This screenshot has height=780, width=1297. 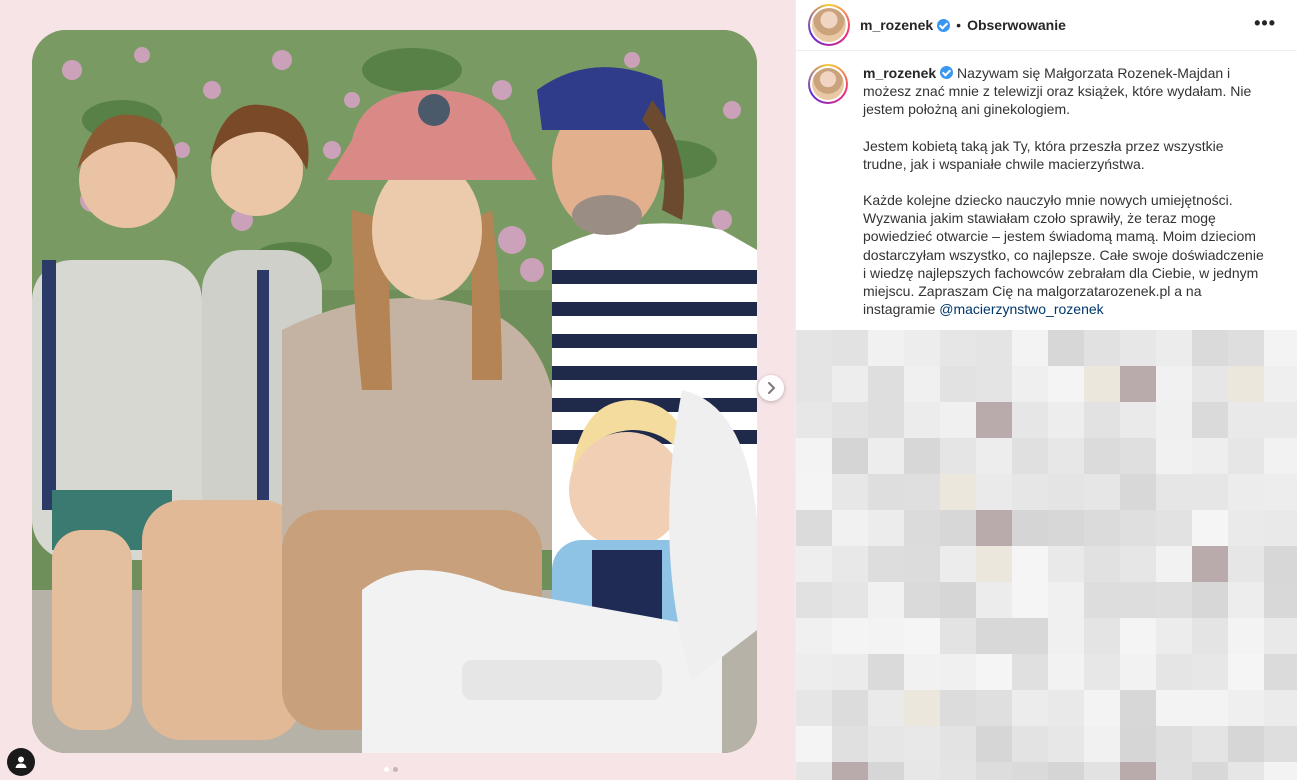 I want to click on caption-username: m_rozenek, so click(x=899, y=73).